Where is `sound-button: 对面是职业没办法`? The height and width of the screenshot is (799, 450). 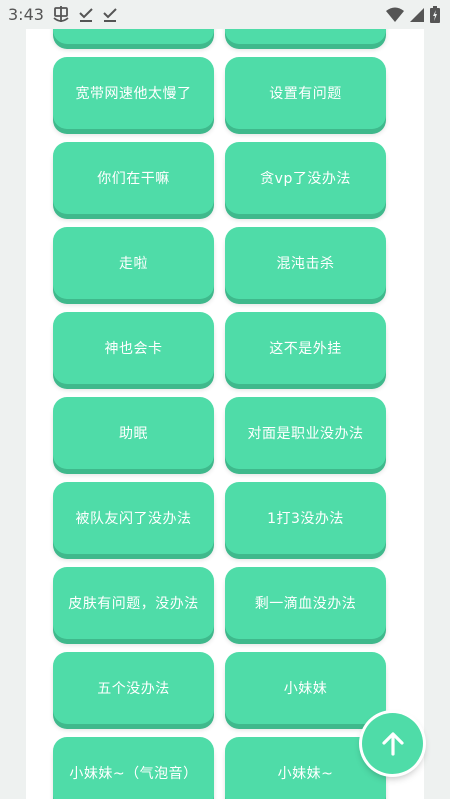 sound-button: 对面是职业没办法 is located at coordinates (305, 433).